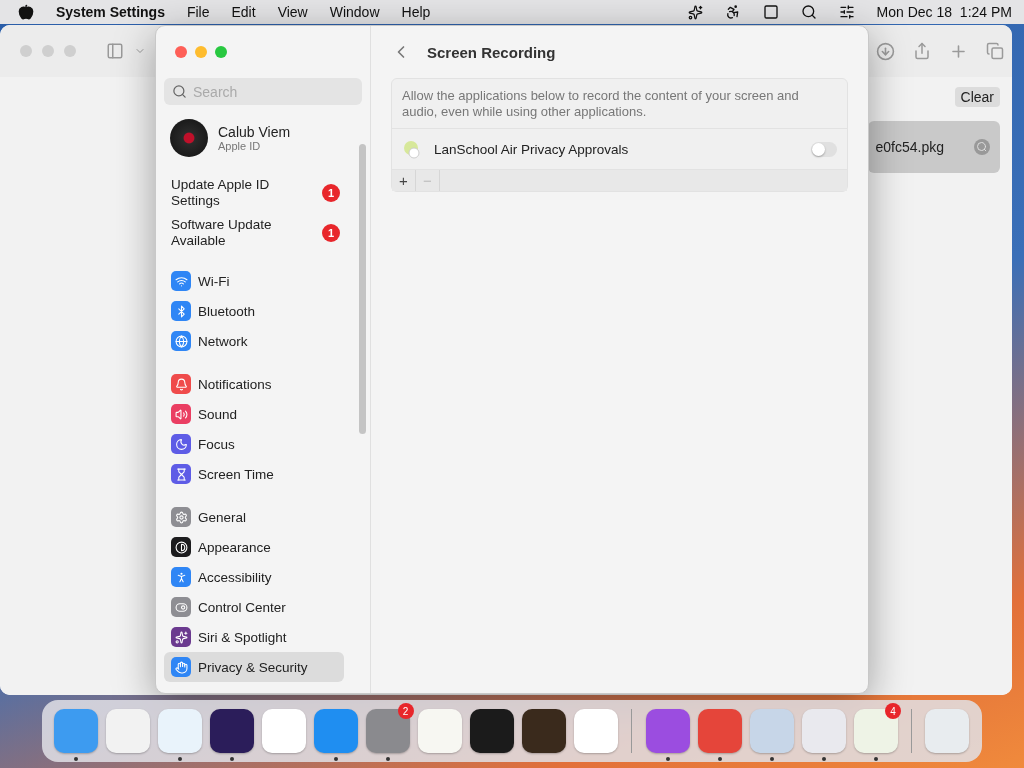  I want to click on sidebar-item: Siri & Spotlight, so click(254, 637).